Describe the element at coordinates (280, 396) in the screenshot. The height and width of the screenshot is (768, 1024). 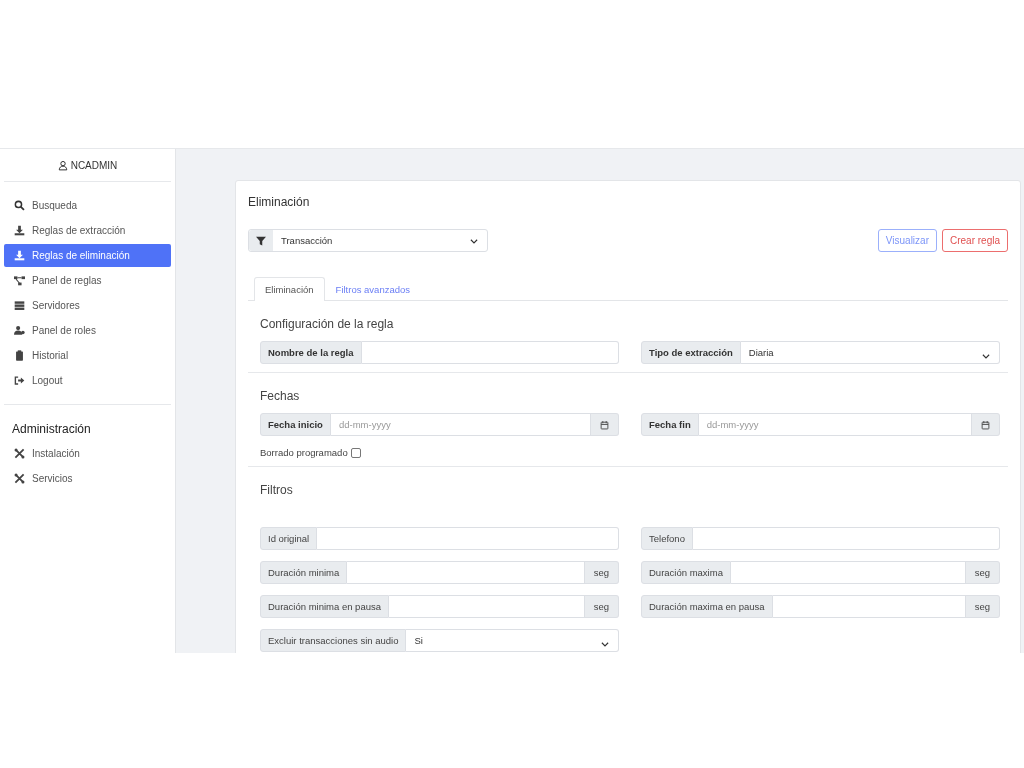
I see `section-title: Fechas` at that location.